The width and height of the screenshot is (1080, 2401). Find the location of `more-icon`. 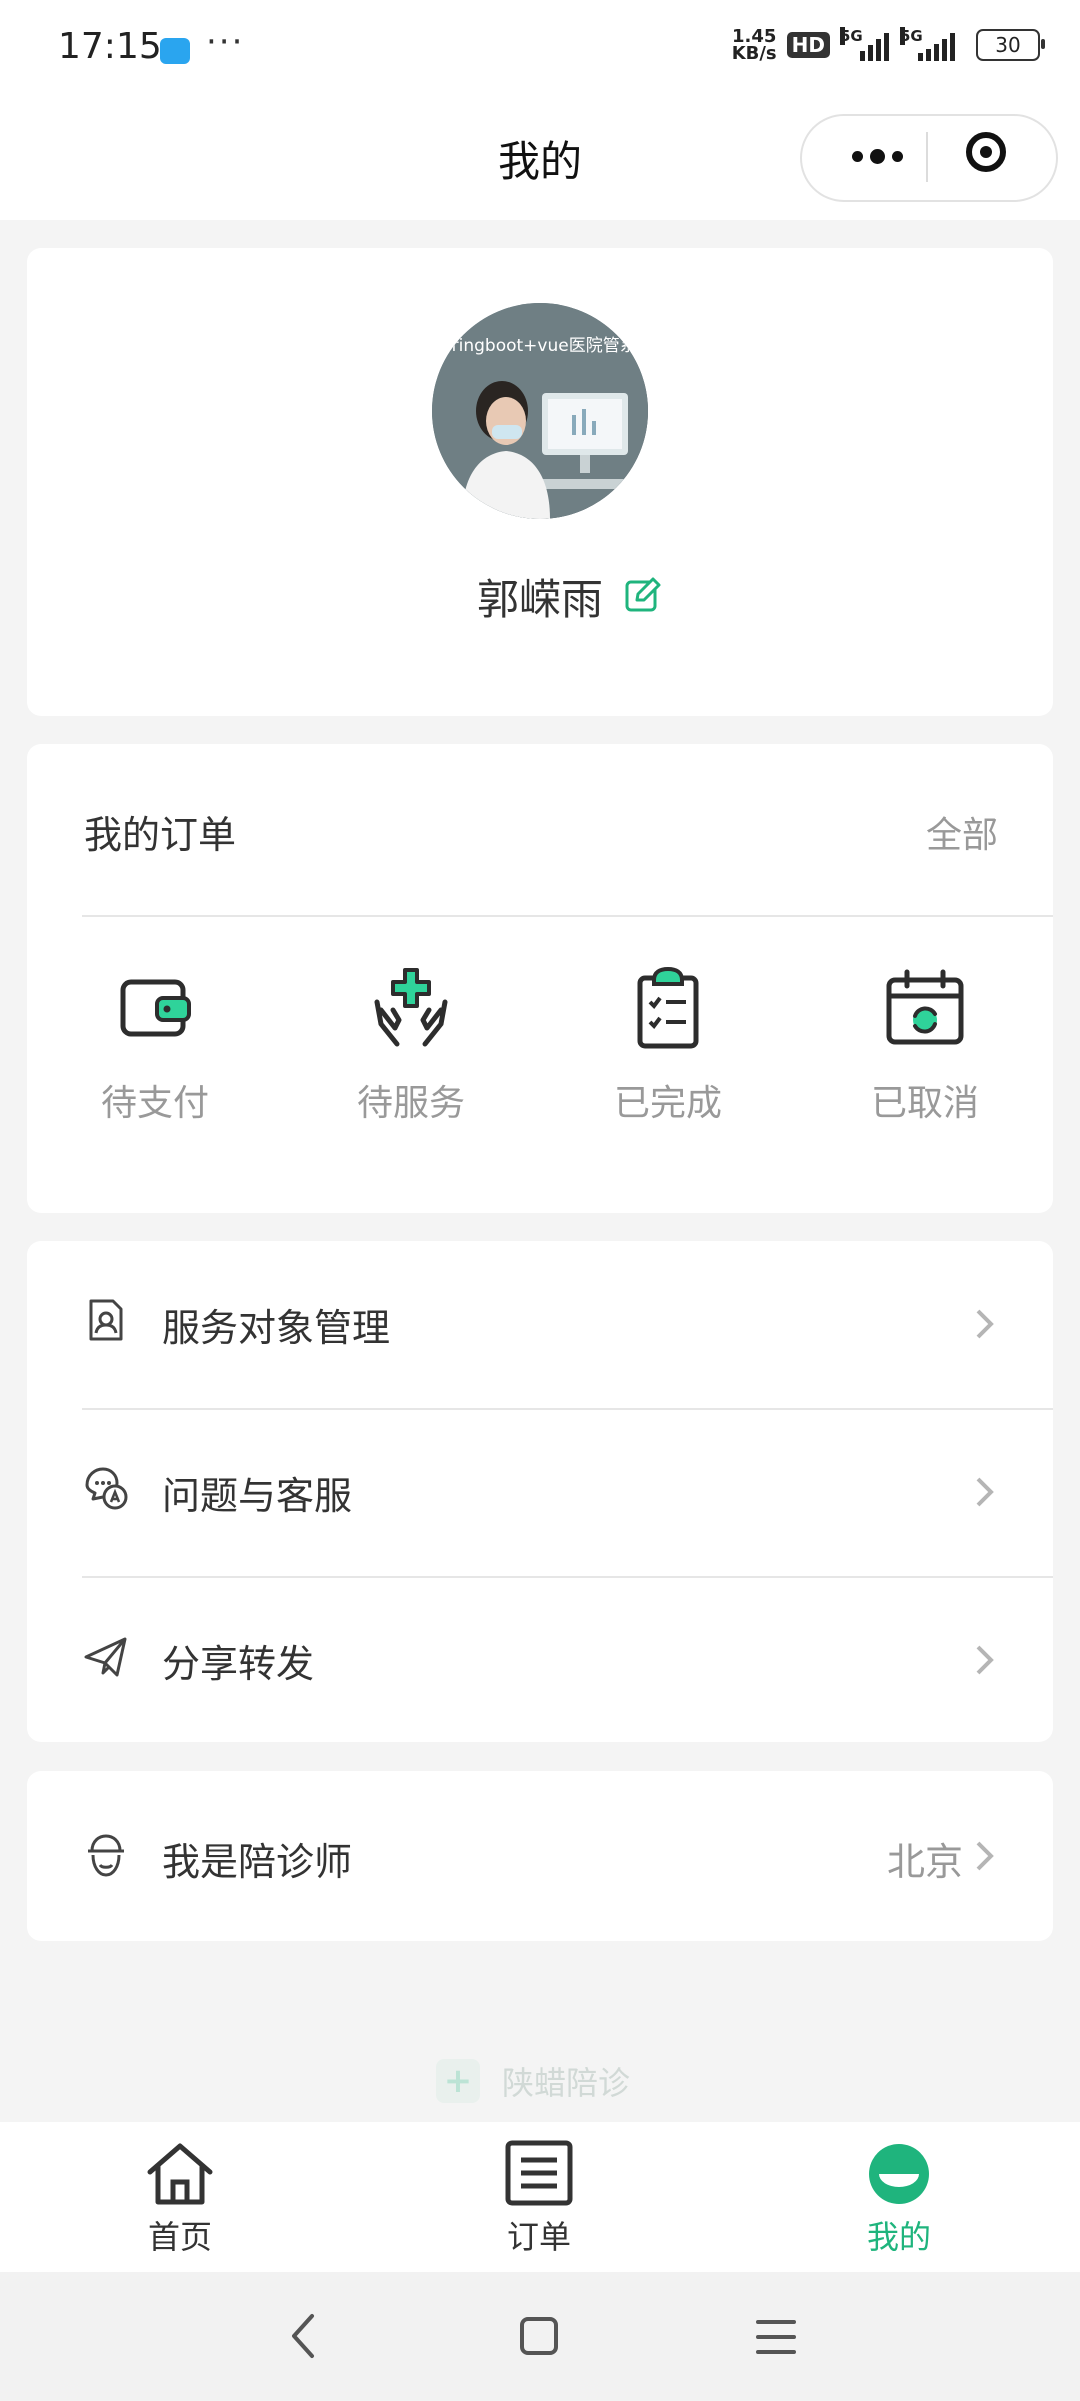

more-icon is located at coordinates (877, 156).